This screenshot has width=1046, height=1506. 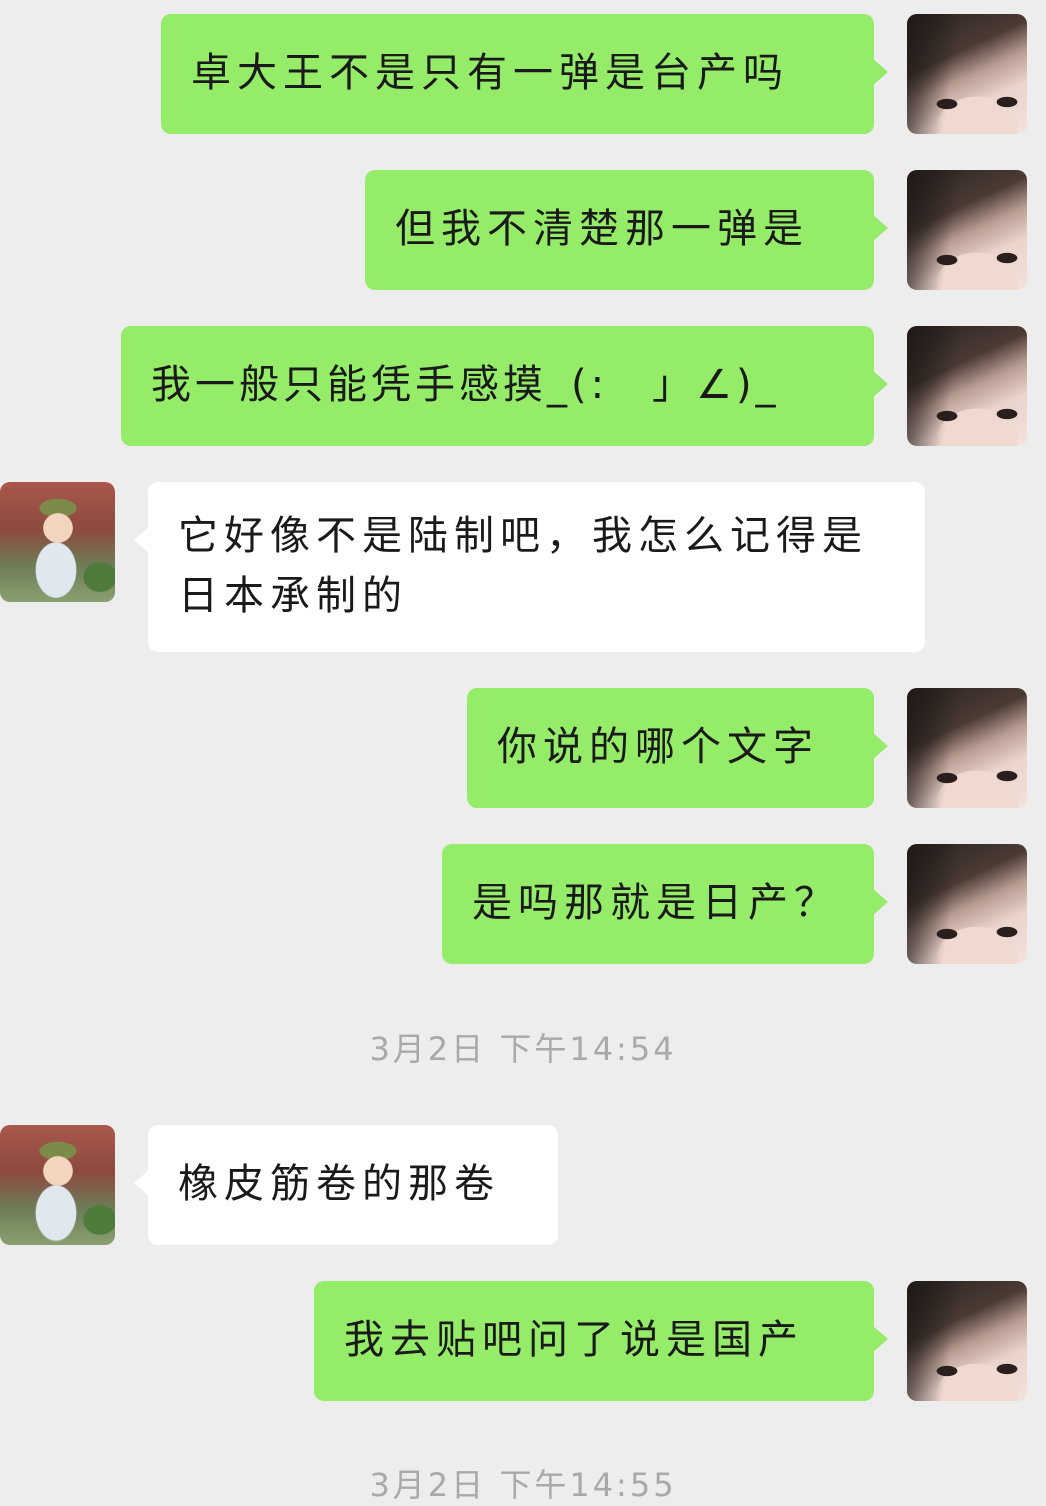 I want to click on message-row: 但我不清楚那一弹是, so click(x=523, y=230).